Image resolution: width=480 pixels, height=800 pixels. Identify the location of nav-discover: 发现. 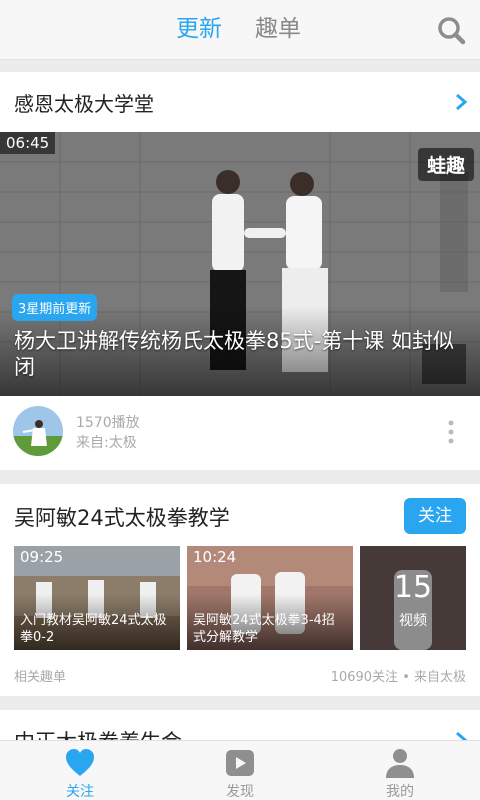
(240, 770).